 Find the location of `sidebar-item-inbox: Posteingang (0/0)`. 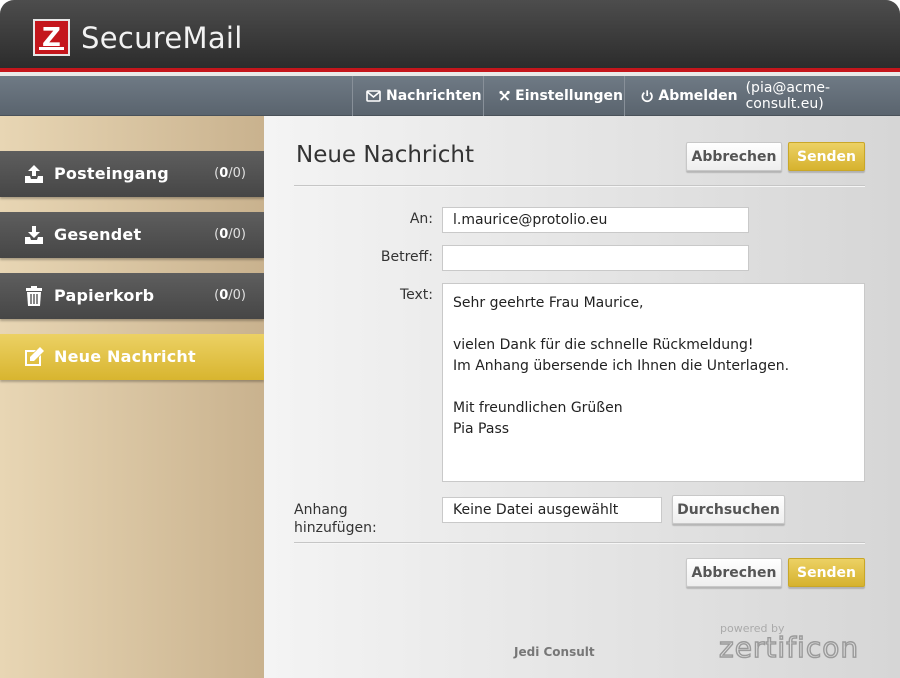

sidebar-item-inbox: Posteingang (0/0) is located at coordinates (132, 174).